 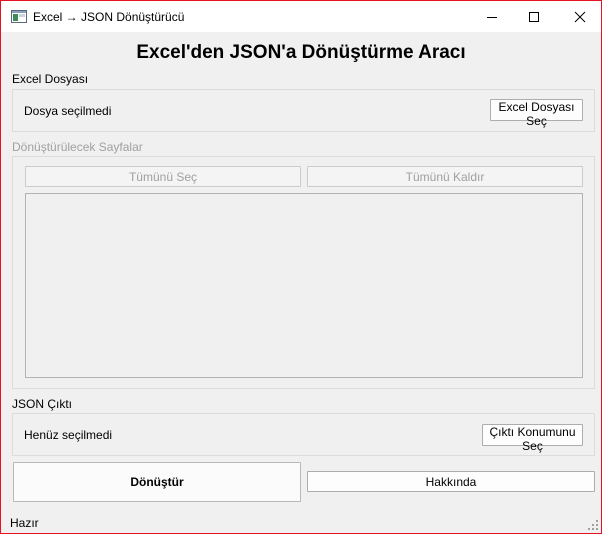 I want to click on resize-grip-icon, so click(x=593, y=525).